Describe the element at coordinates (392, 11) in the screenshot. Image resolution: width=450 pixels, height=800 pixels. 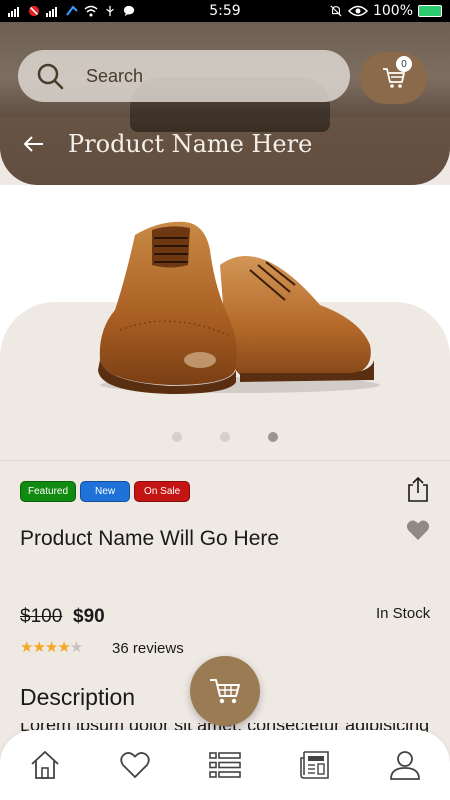
I see `battery-percent: 100%` at that location.